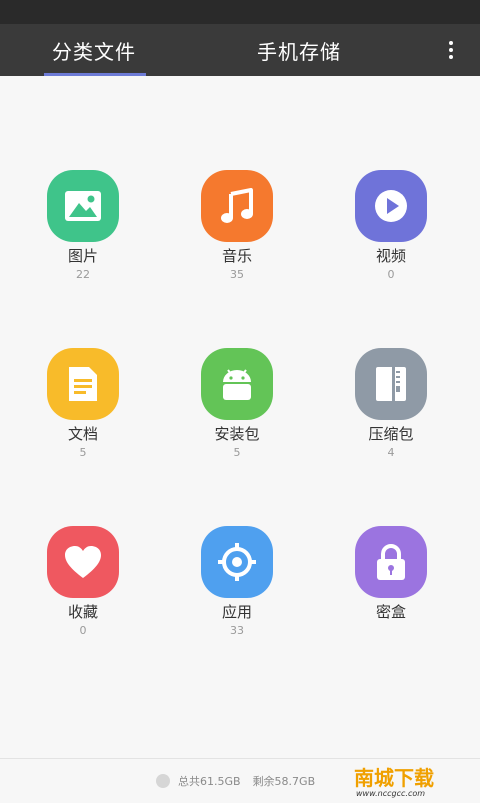  I want to click on tab-category-files: 分类文件, so click(94, 50).